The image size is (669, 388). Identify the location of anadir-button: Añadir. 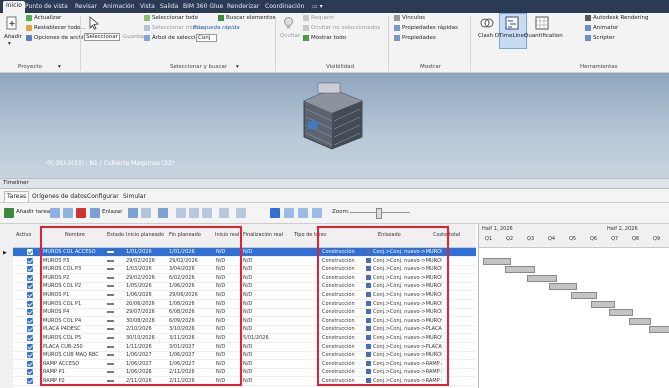
(13, 37).